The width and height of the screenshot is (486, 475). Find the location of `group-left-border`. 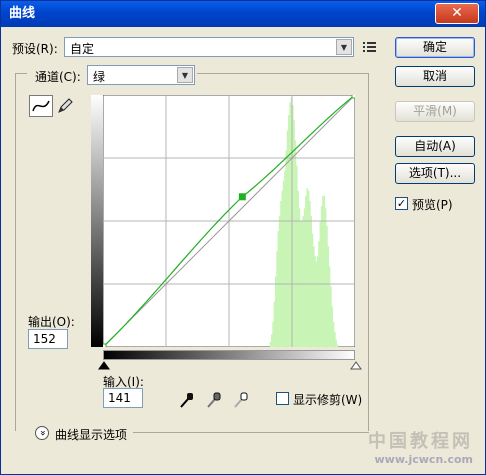

group-left-border is located at coordinates (15, 252).